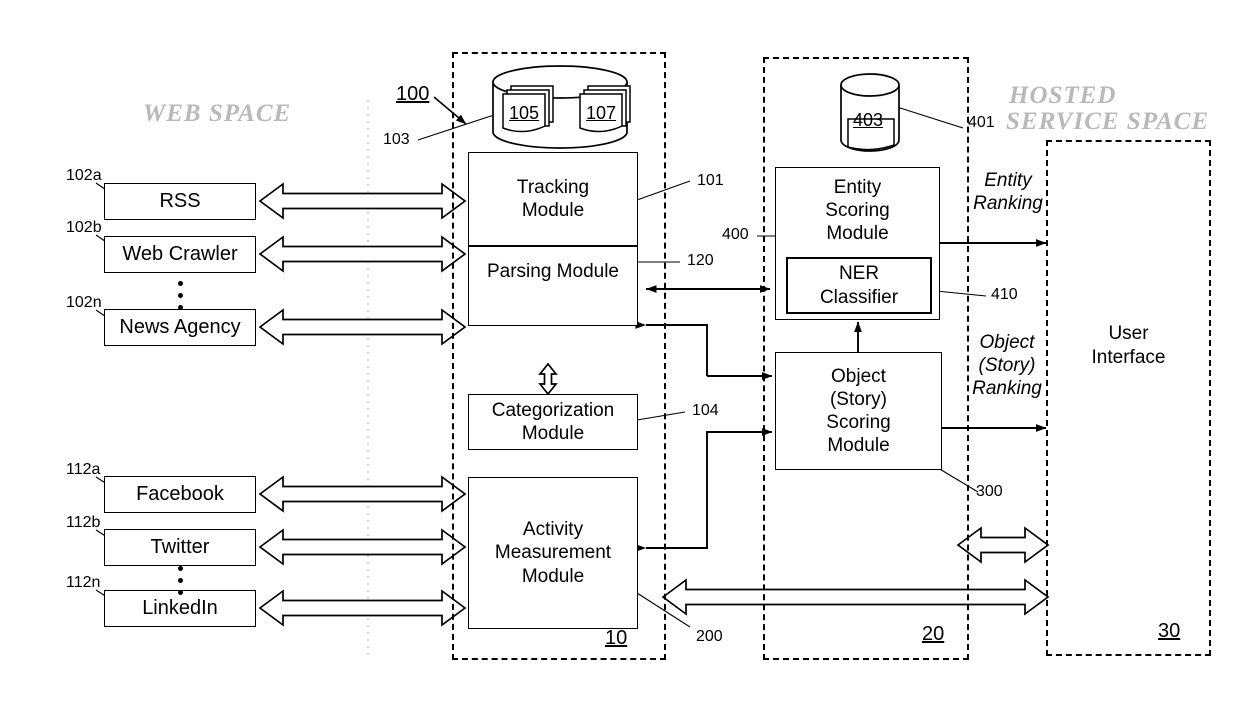 Image resolution: width=1240 pixels, height=728 pixels. Describe the element at coordinates (700, 260) in the screenshot. I see `ref-120: 120` at that location.